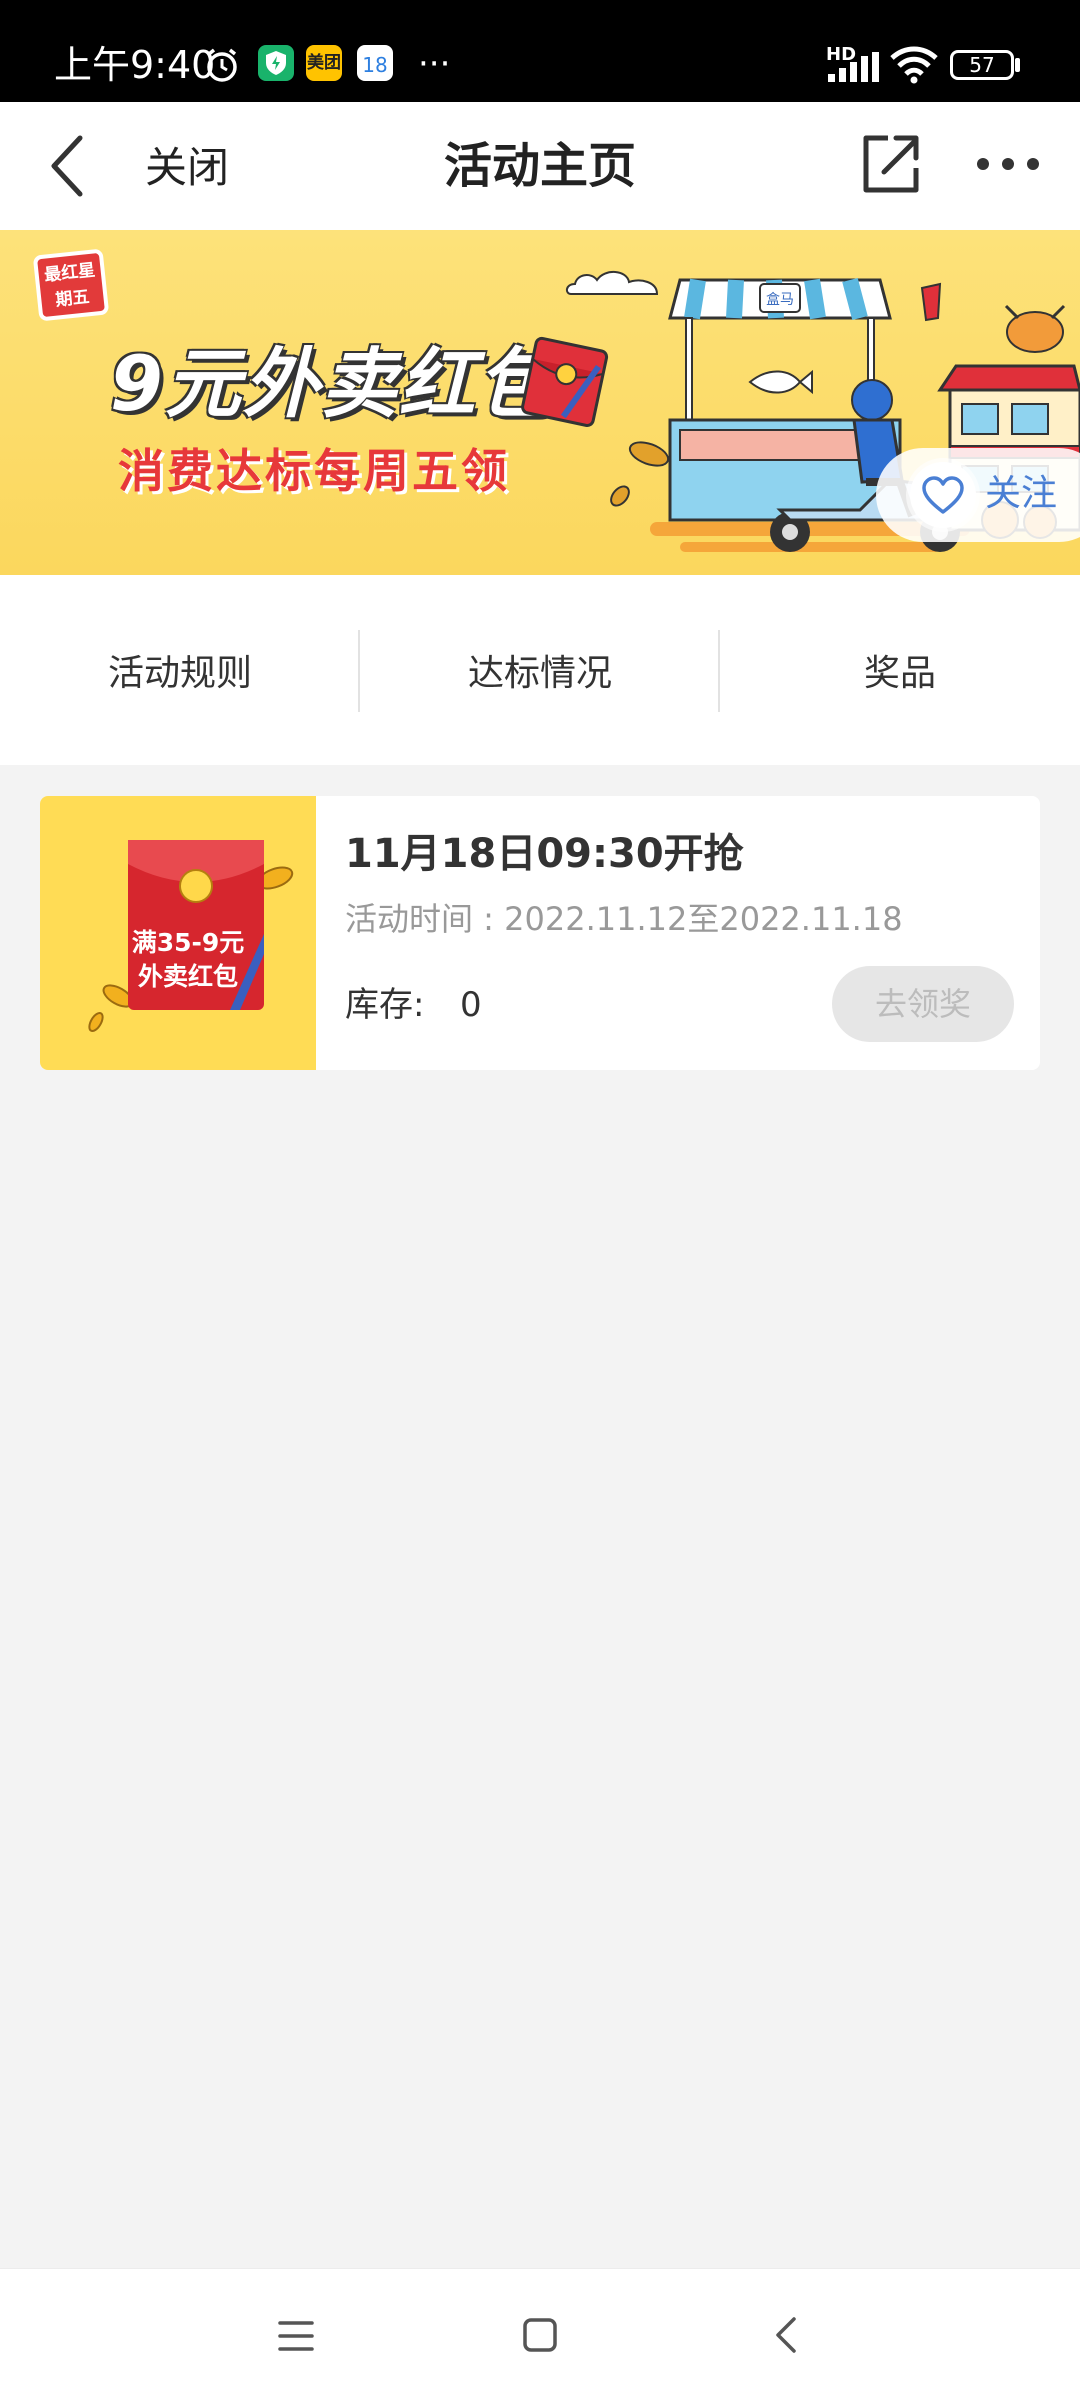  Describe the element at coordinates (434, 64) in the screenshot. I see `more-notifications: ···` at that location.